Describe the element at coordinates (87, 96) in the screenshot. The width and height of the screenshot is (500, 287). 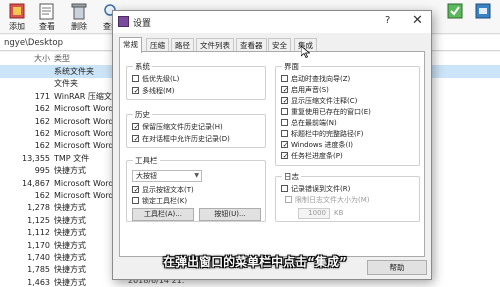
I see `file-type: WinRAR 压缩文件` at that location.